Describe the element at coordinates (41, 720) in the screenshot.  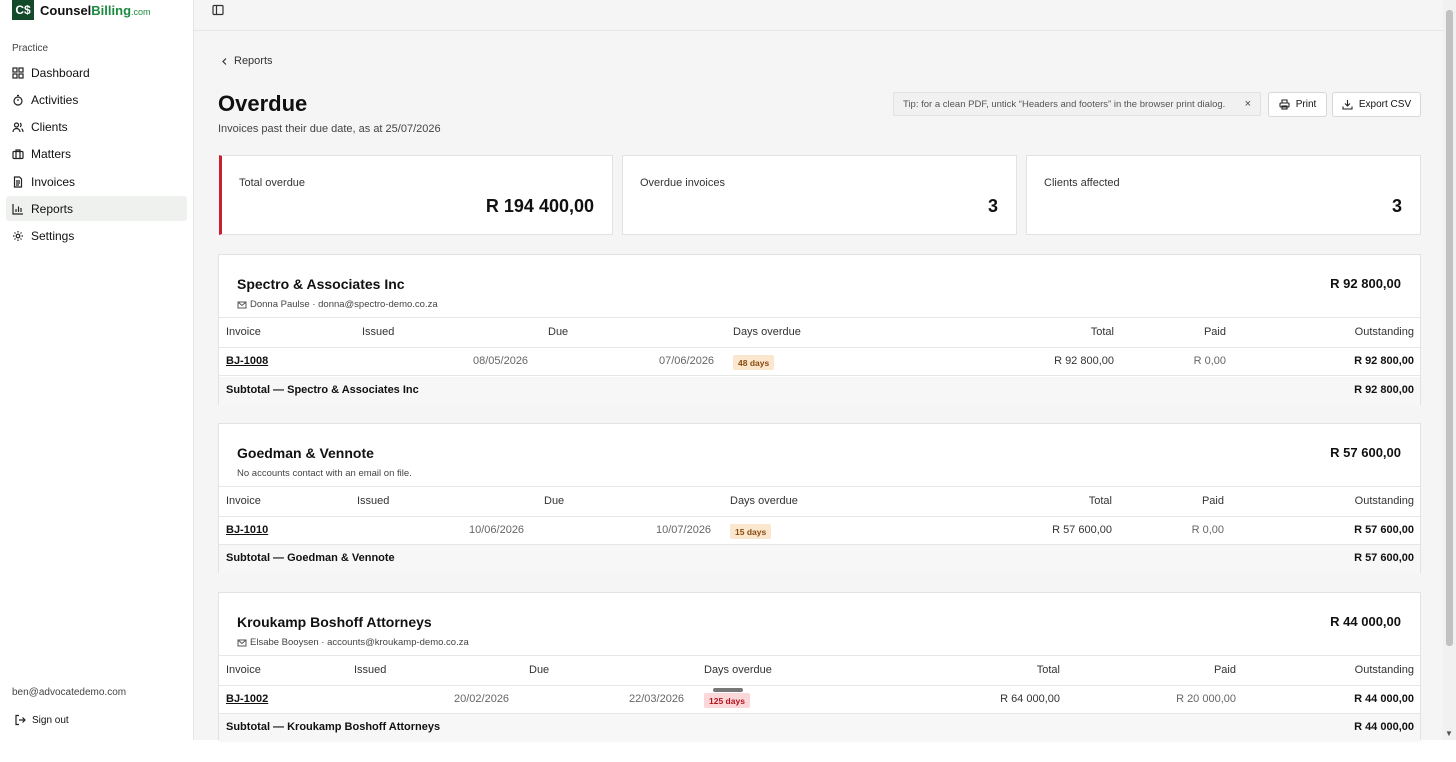
I see `sign-out-button: Sign out` at that location.